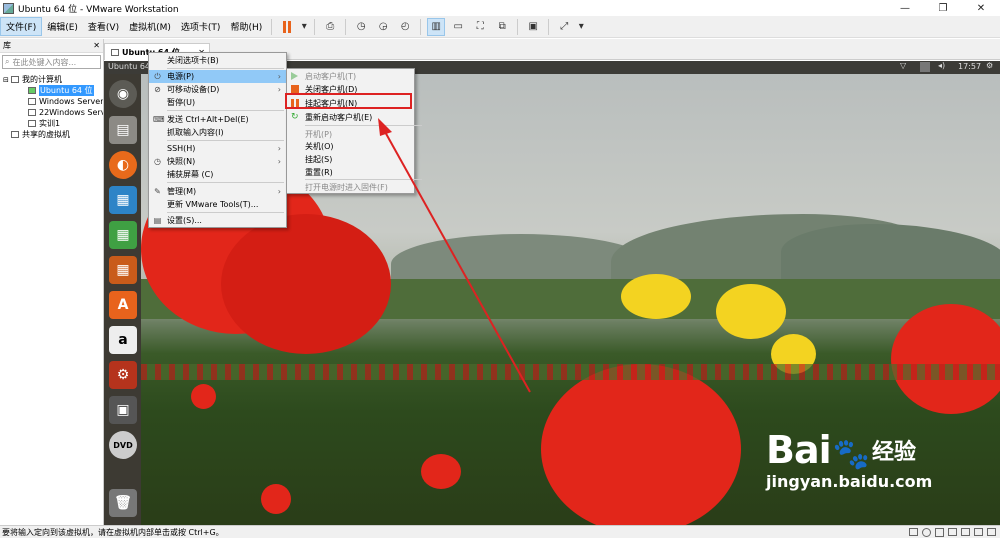 This screenshot has width=1000, height=538. What do you see at coordinates (383, 27) in the screenshot?
I see `revert-snapshot-icon: ◶` at bounding box center [383, 27].